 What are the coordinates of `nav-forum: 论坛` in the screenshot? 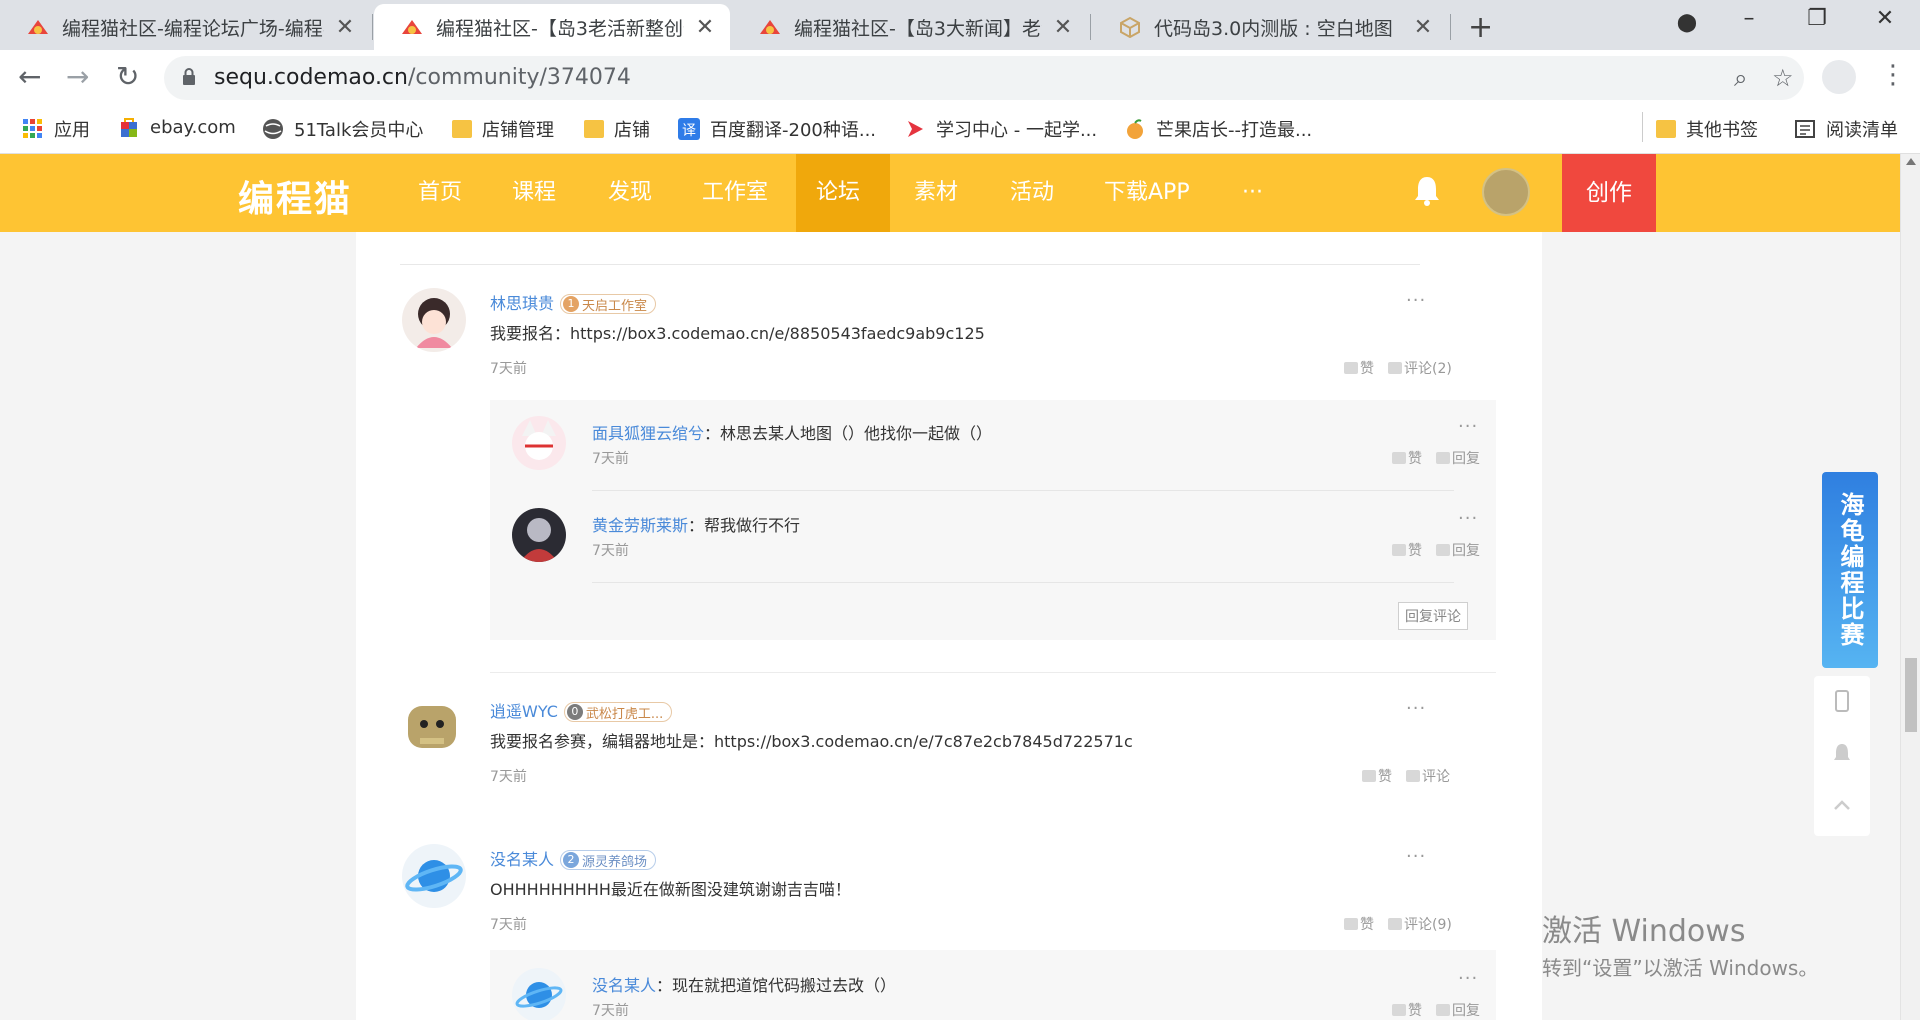 It's located at (843, 193).